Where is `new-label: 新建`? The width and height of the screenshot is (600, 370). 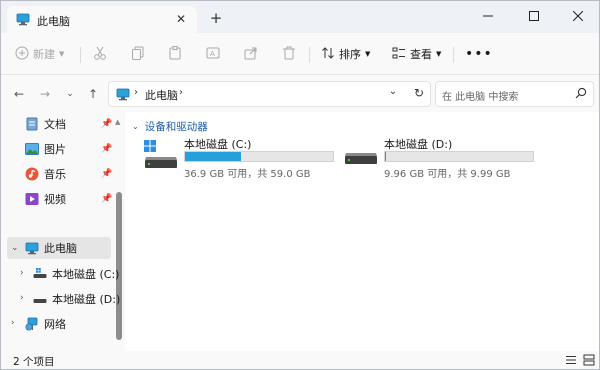 new-label: 新建 is located at coordinates (44, 54).